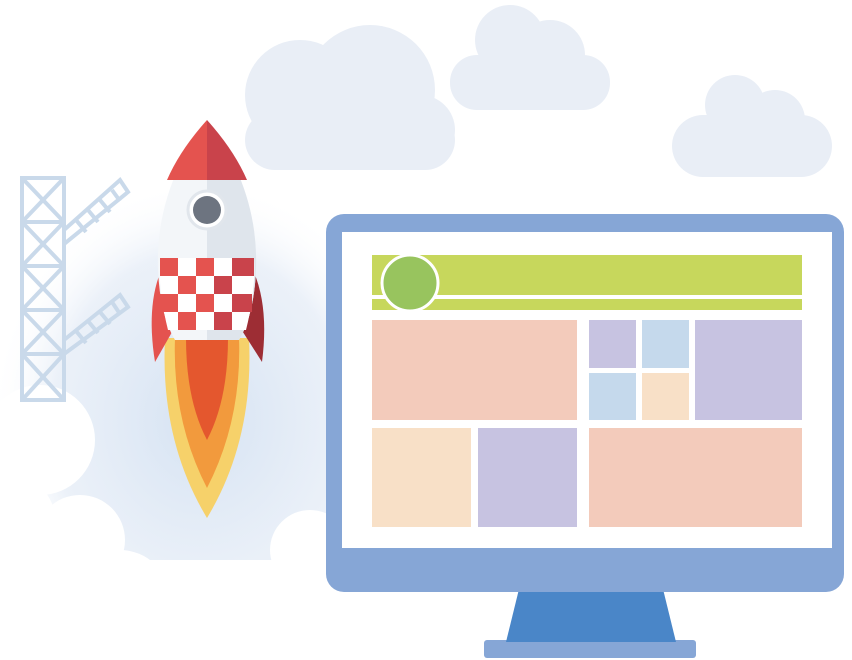  What do you see at coordinates (207, 210) in the screenshot?
I see `rocket-window` at bounding box center [207, 210].